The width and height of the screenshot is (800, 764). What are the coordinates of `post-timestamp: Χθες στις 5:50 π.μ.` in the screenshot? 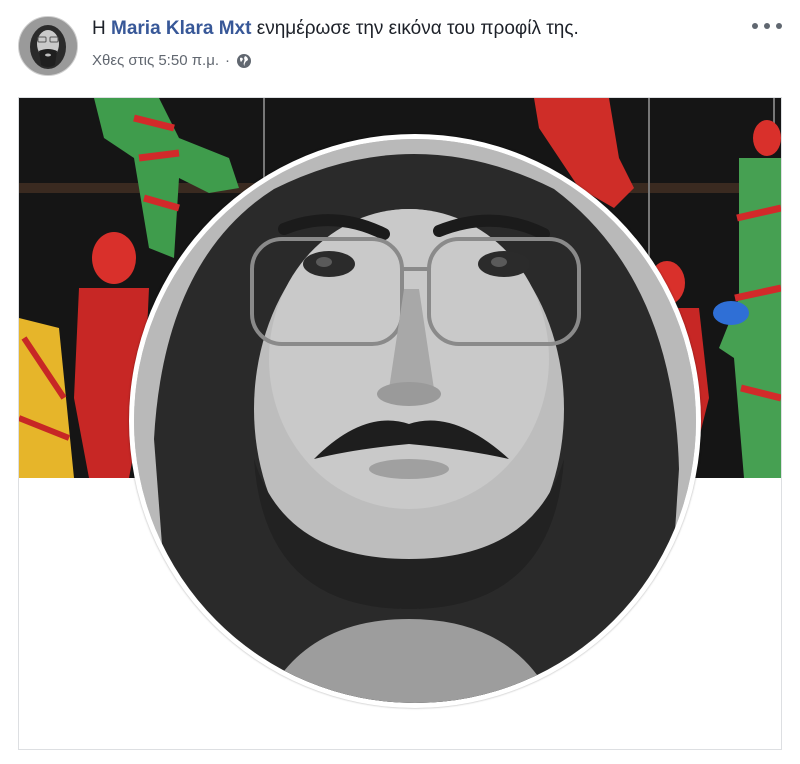 It's located at (155, 61).